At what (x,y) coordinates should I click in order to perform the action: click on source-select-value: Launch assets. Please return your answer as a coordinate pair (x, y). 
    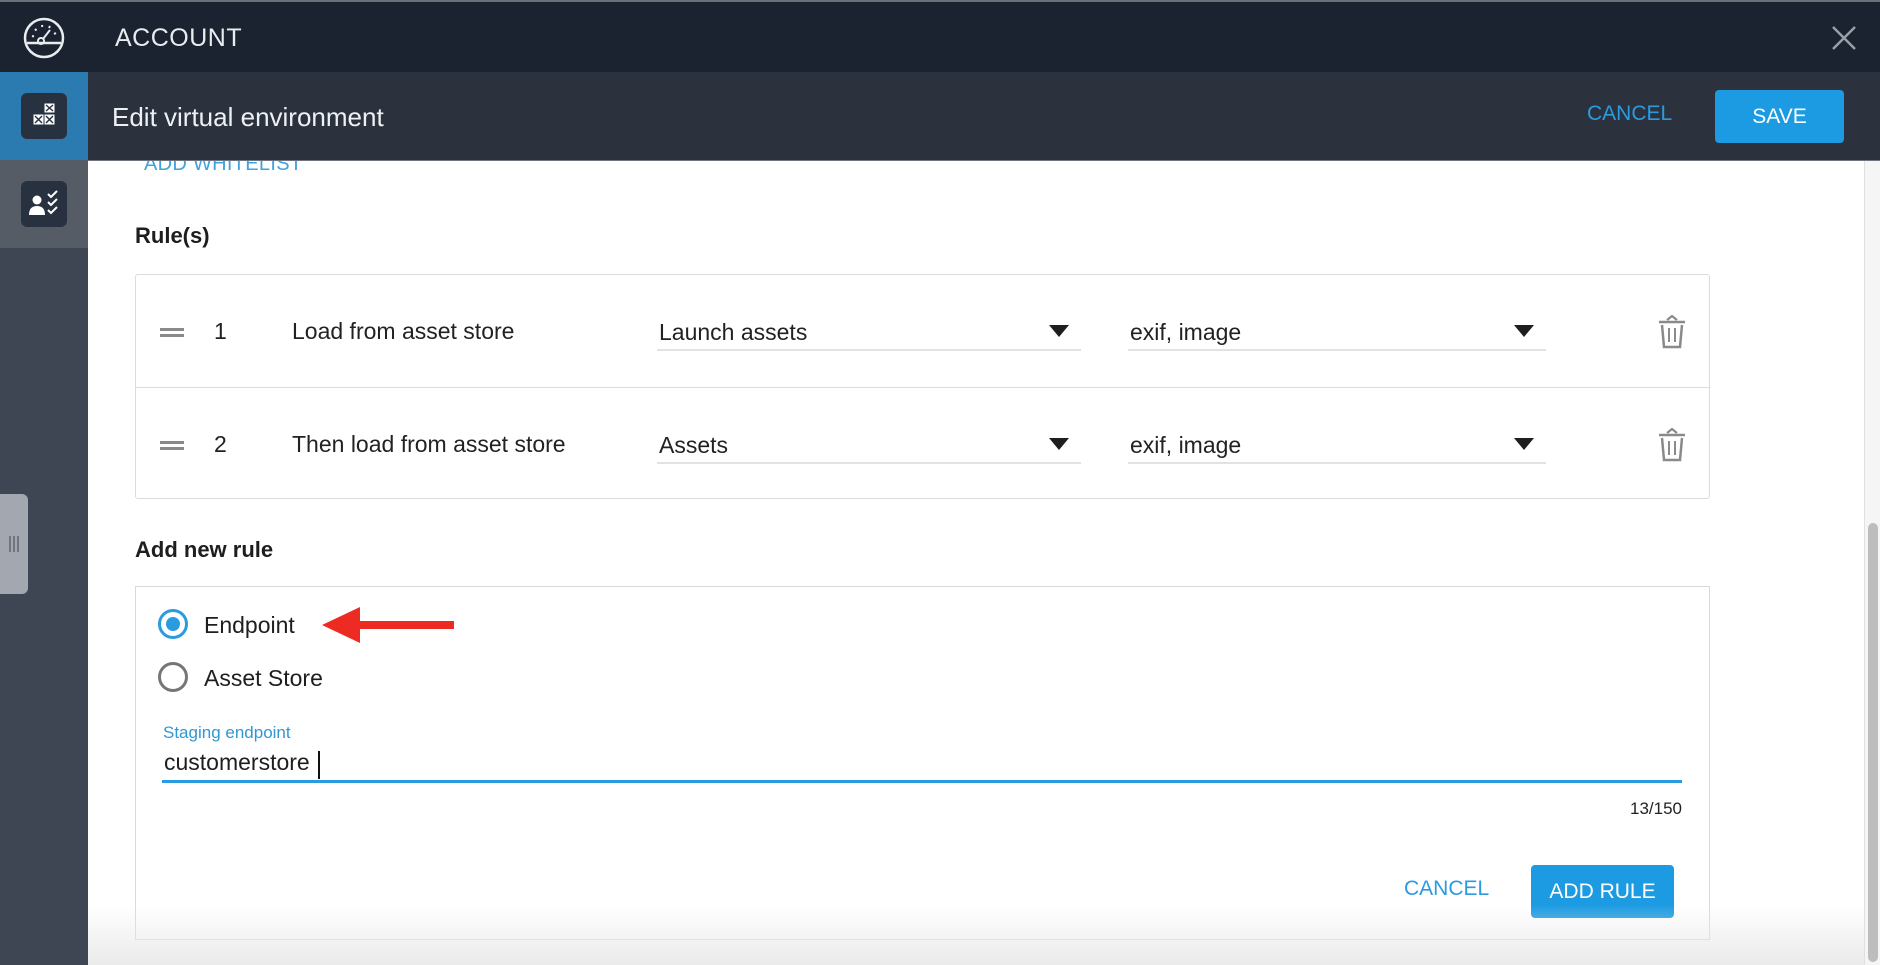
    Looking at the image, I should click on (733, 332).